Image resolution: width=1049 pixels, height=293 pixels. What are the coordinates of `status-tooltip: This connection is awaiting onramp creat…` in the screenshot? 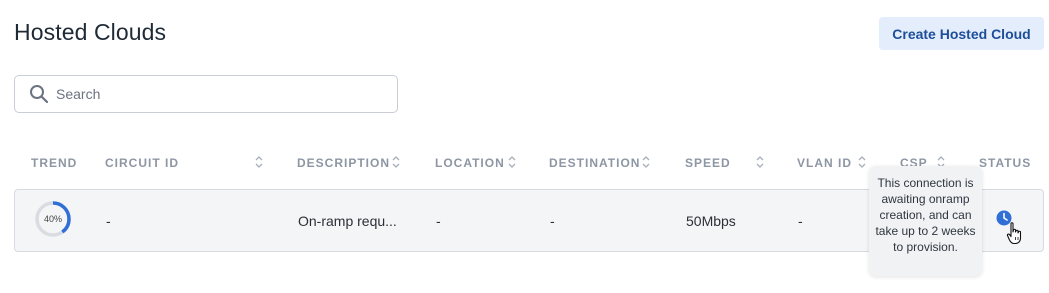 It's located at (925, 221).